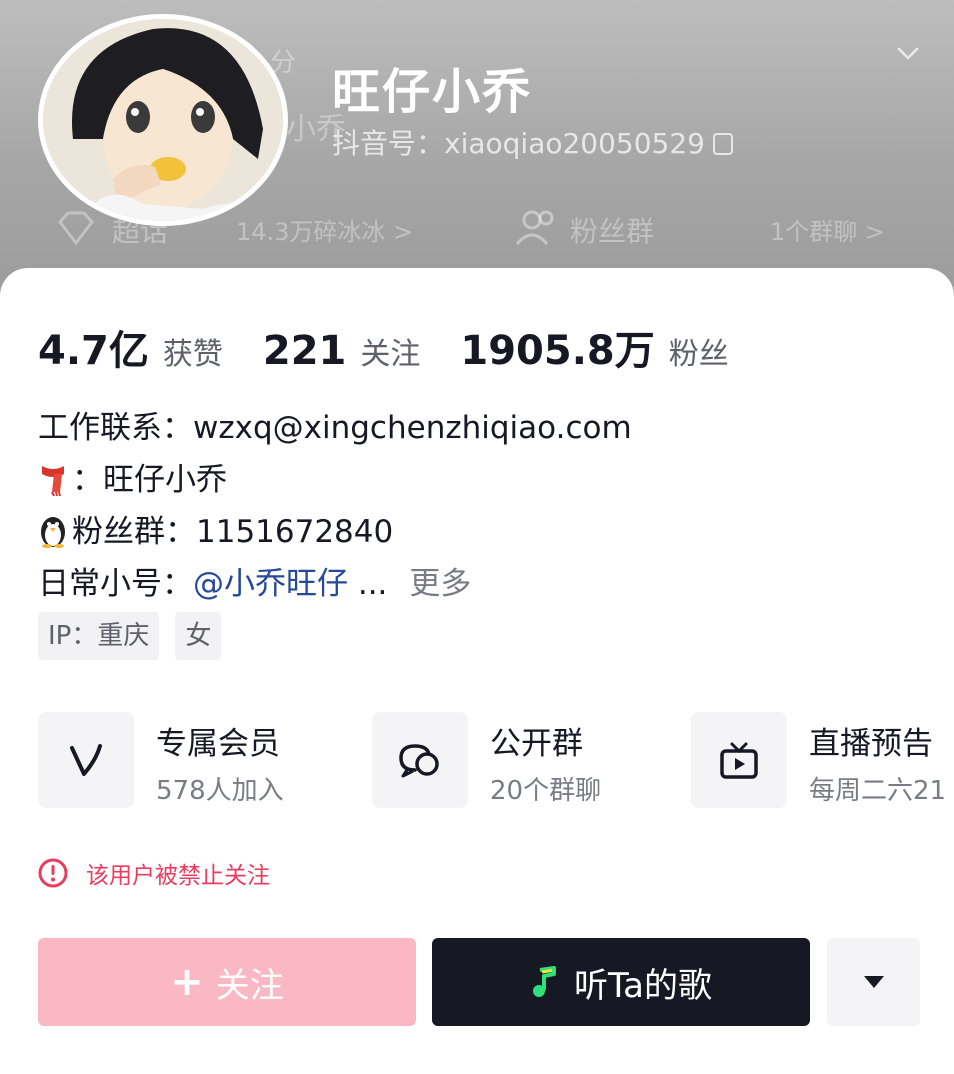  What do you see at coordinates (233, 532) in the screenshot?
I see `bio-fans-group-text: 粉丝群：1151672840` at bounding box center [233, 532].